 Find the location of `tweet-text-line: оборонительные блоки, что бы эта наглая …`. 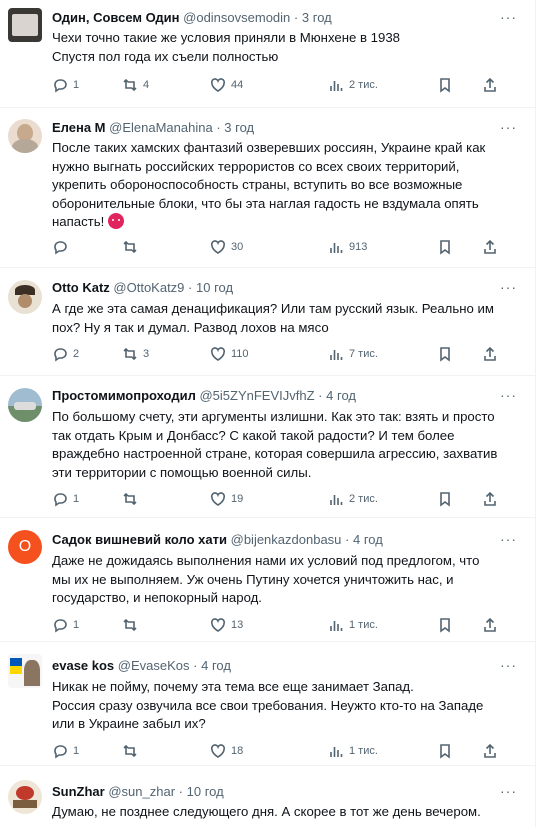

tweet-text-line: оборонительные блоки, что бы эта наглая … is located at coordinates (265, 203).